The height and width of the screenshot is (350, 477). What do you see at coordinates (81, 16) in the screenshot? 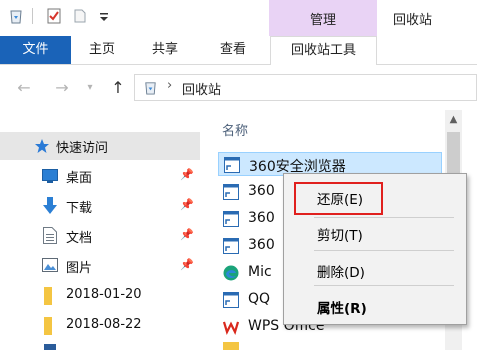
I see `new-folder-icon` at bounding box center [81, 16].